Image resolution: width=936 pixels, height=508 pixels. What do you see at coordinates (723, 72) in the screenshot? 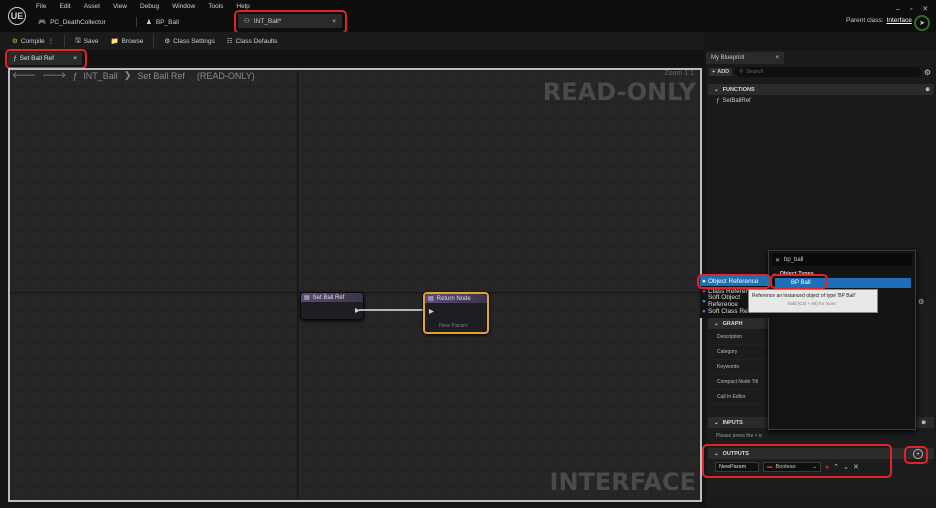
I see `add-label: ADD` at bounding box center [723, 72].